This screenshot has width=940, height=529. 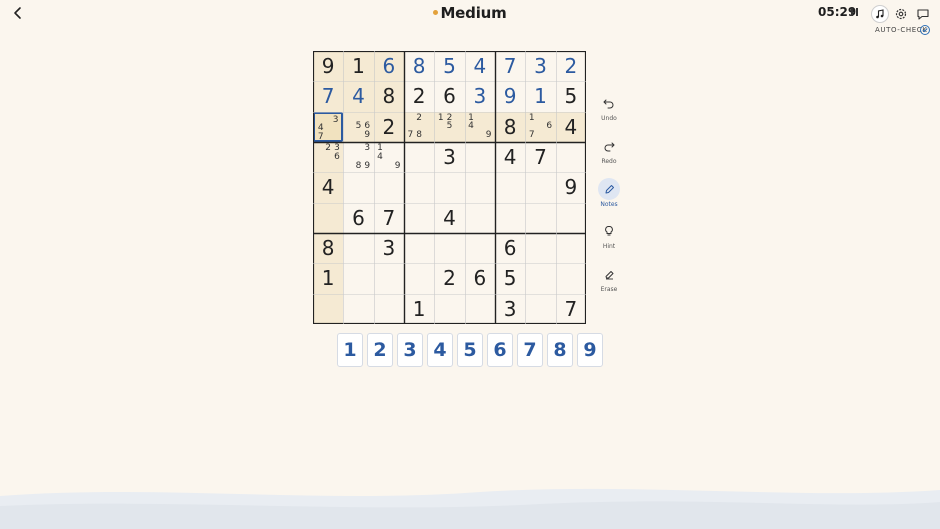 I want to click on number-key-7: 7, so click(x=530, y=350).